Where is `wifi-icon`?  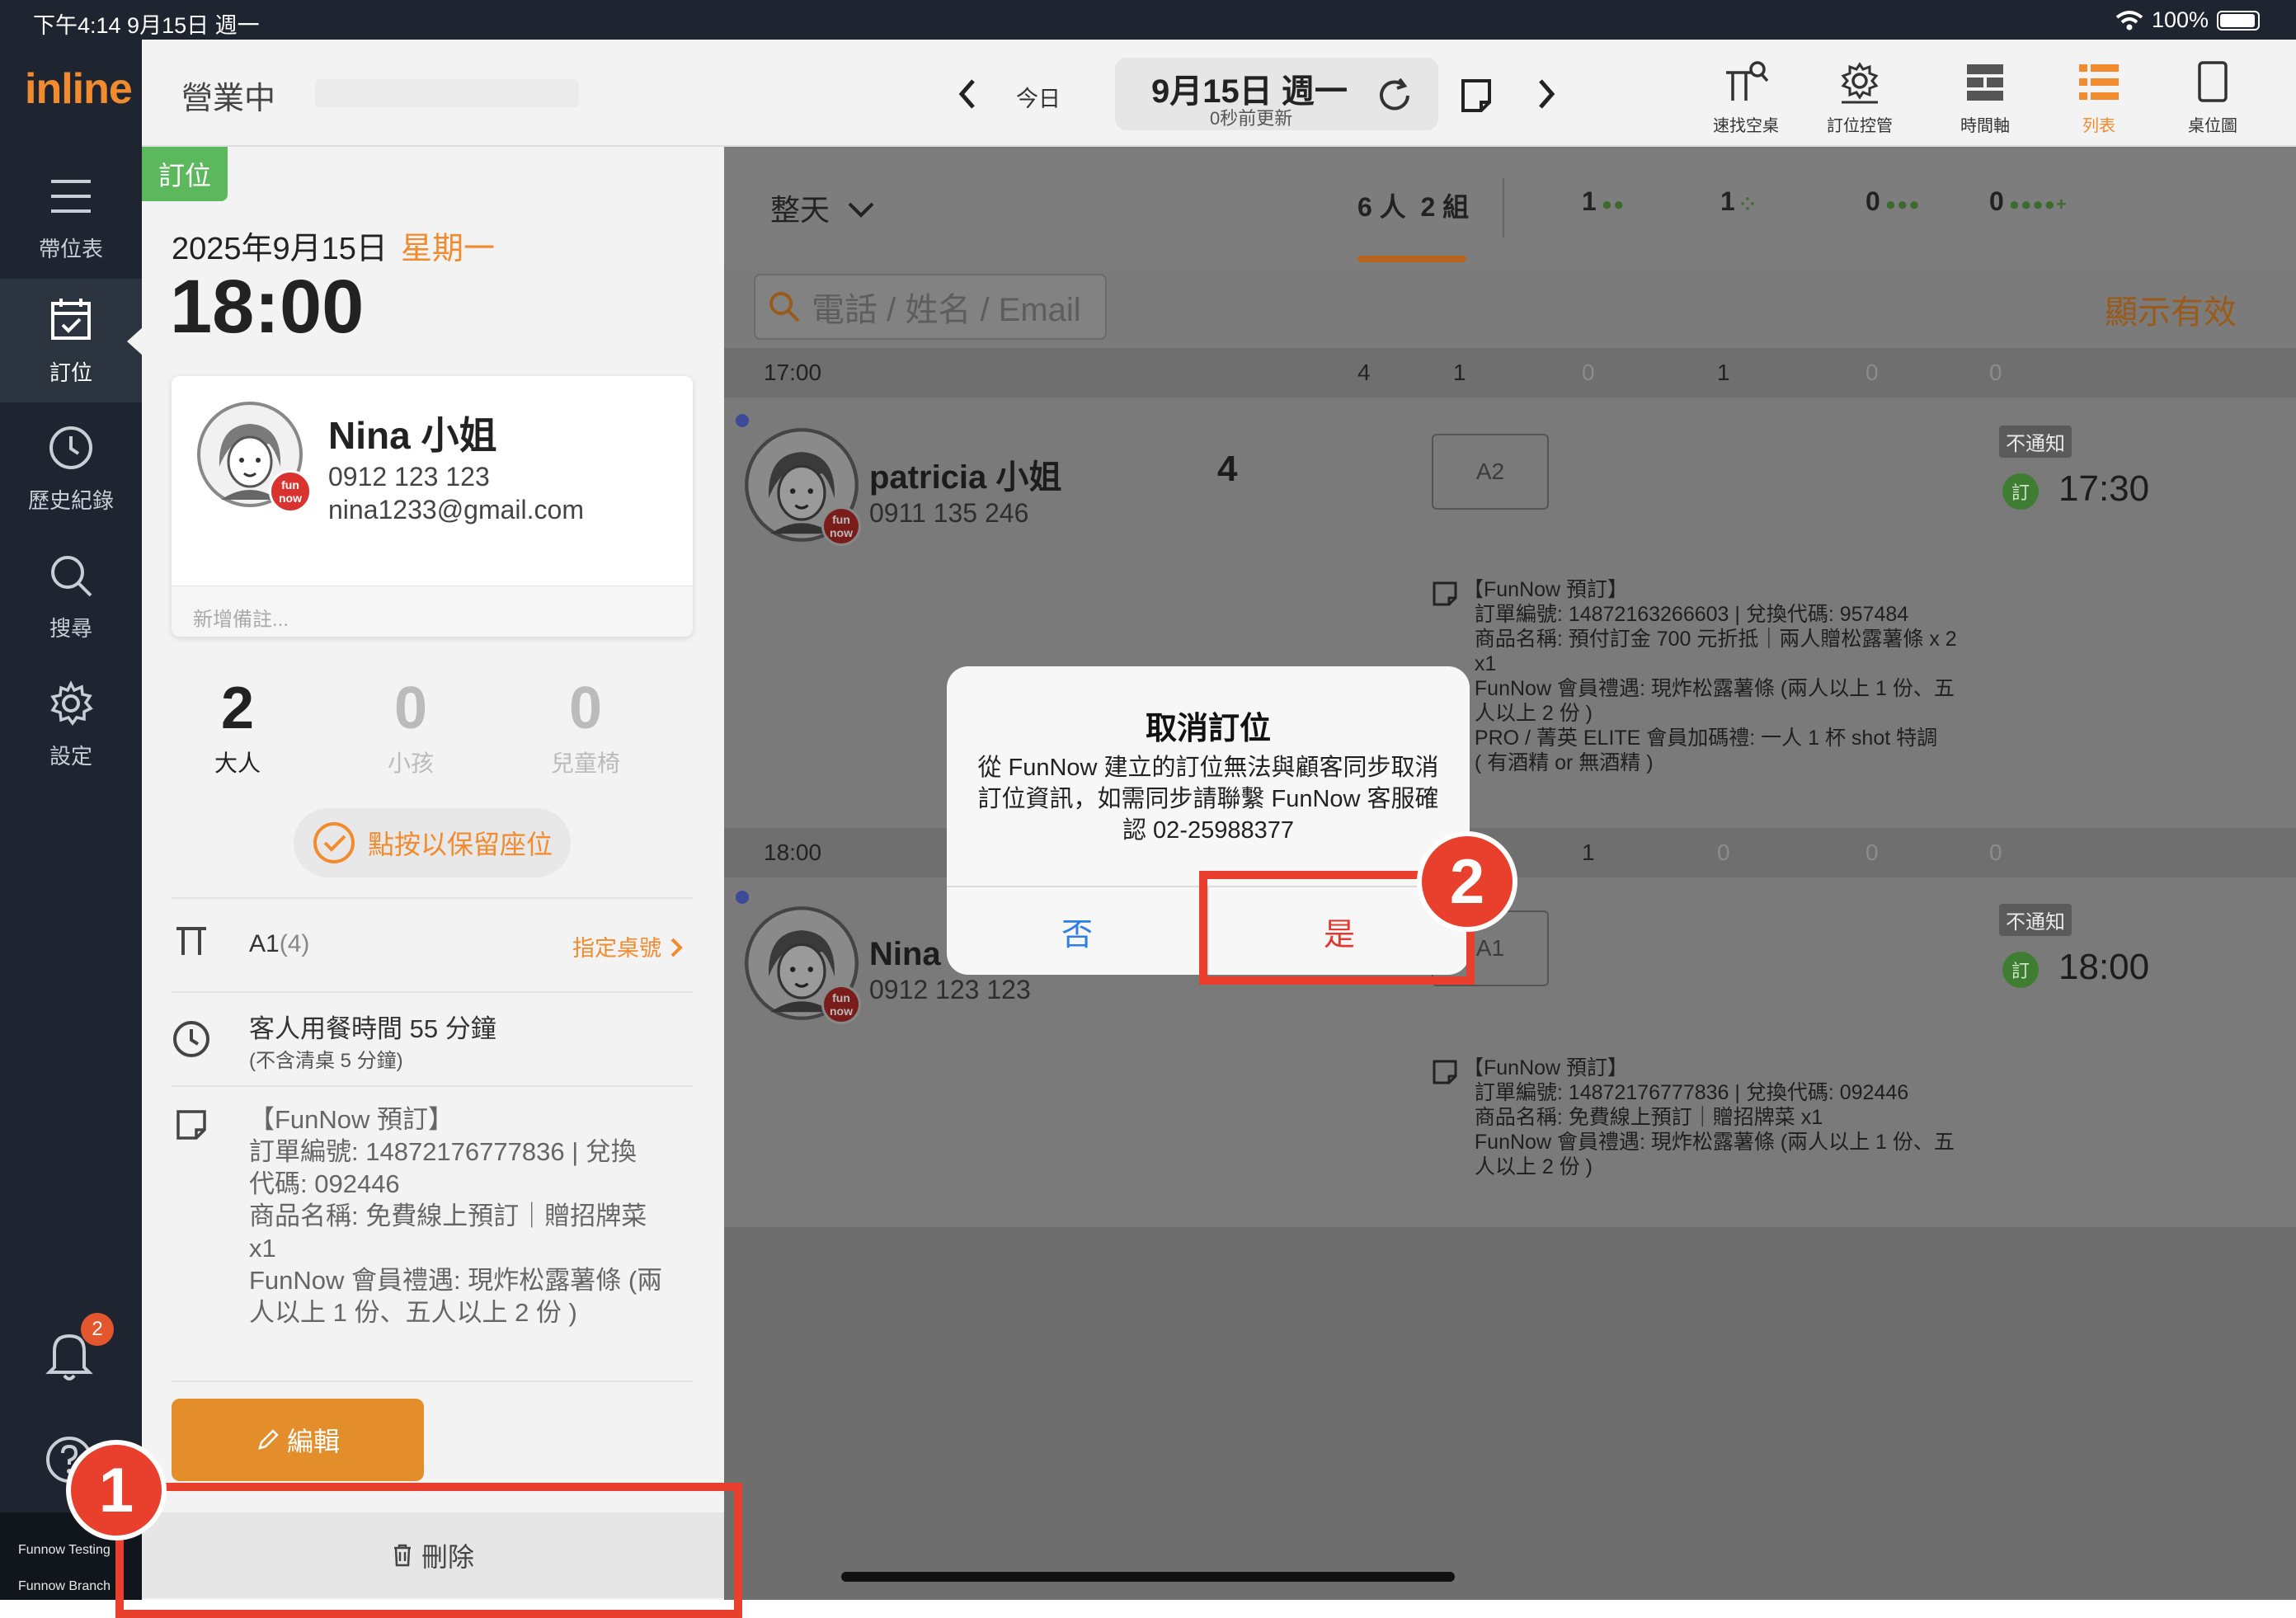 wifi-icon is located at coordinates (2129, 20).